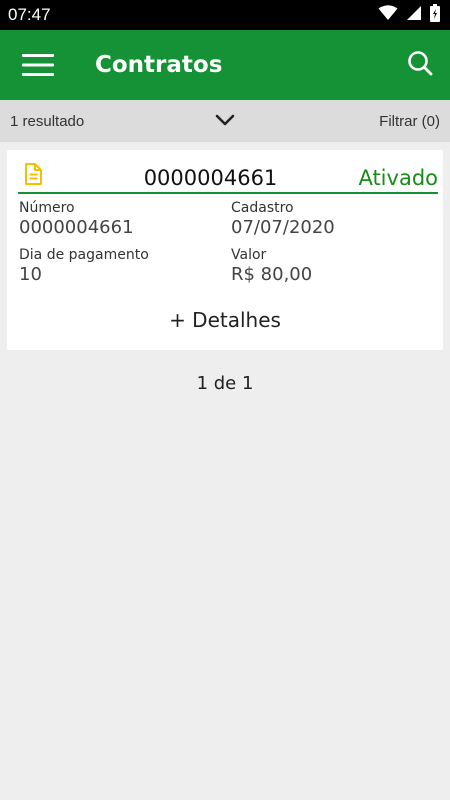 The width and height of the screenshot is (450, 800). What do you see at coordinates (47, 208) in the screenshot?
I see `field-label: Número` at bounding box center [47, 208].